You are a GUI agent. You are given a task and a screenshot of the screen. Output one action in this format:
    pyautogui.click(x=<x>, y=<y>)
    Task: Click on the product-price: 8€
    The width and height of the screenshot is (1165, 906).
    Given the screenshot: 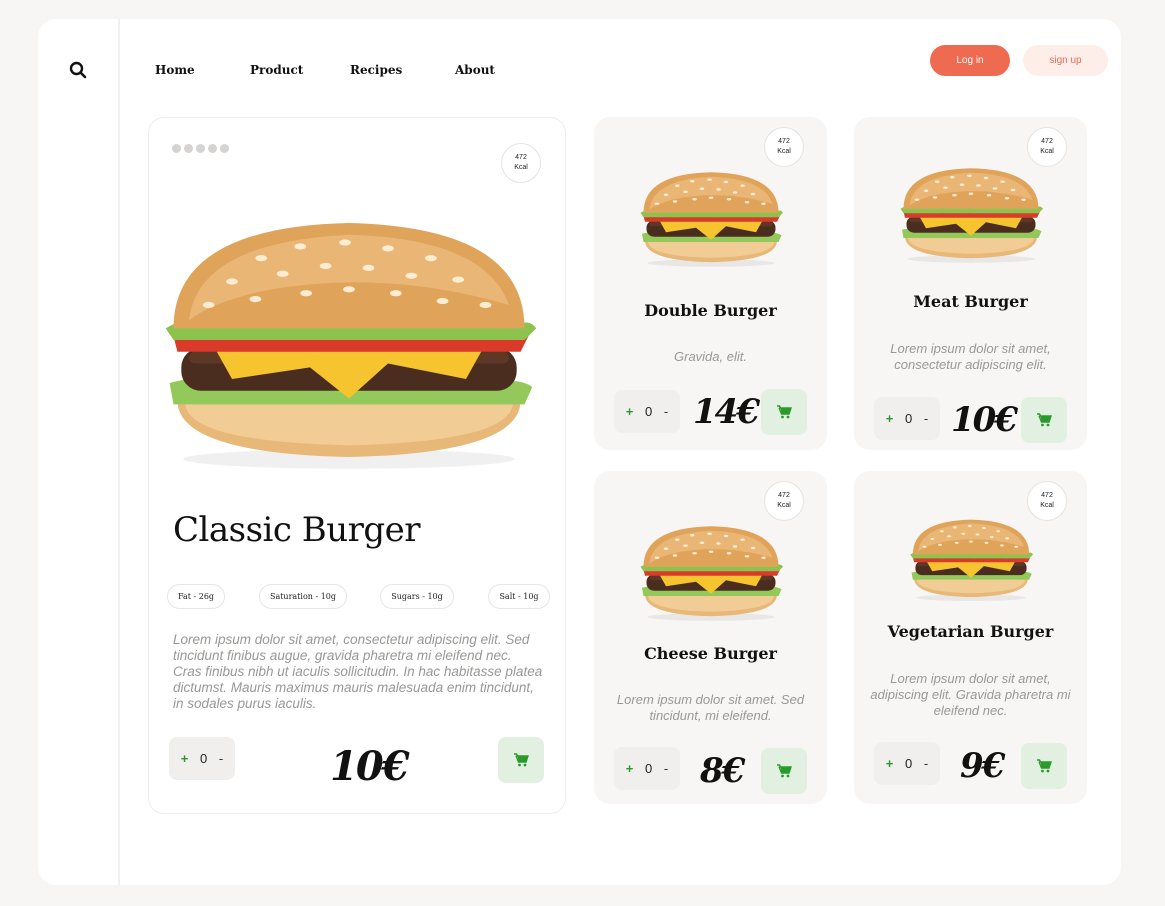 What is the action you would take?
    pyautogui.click(x=722, y=771)
    